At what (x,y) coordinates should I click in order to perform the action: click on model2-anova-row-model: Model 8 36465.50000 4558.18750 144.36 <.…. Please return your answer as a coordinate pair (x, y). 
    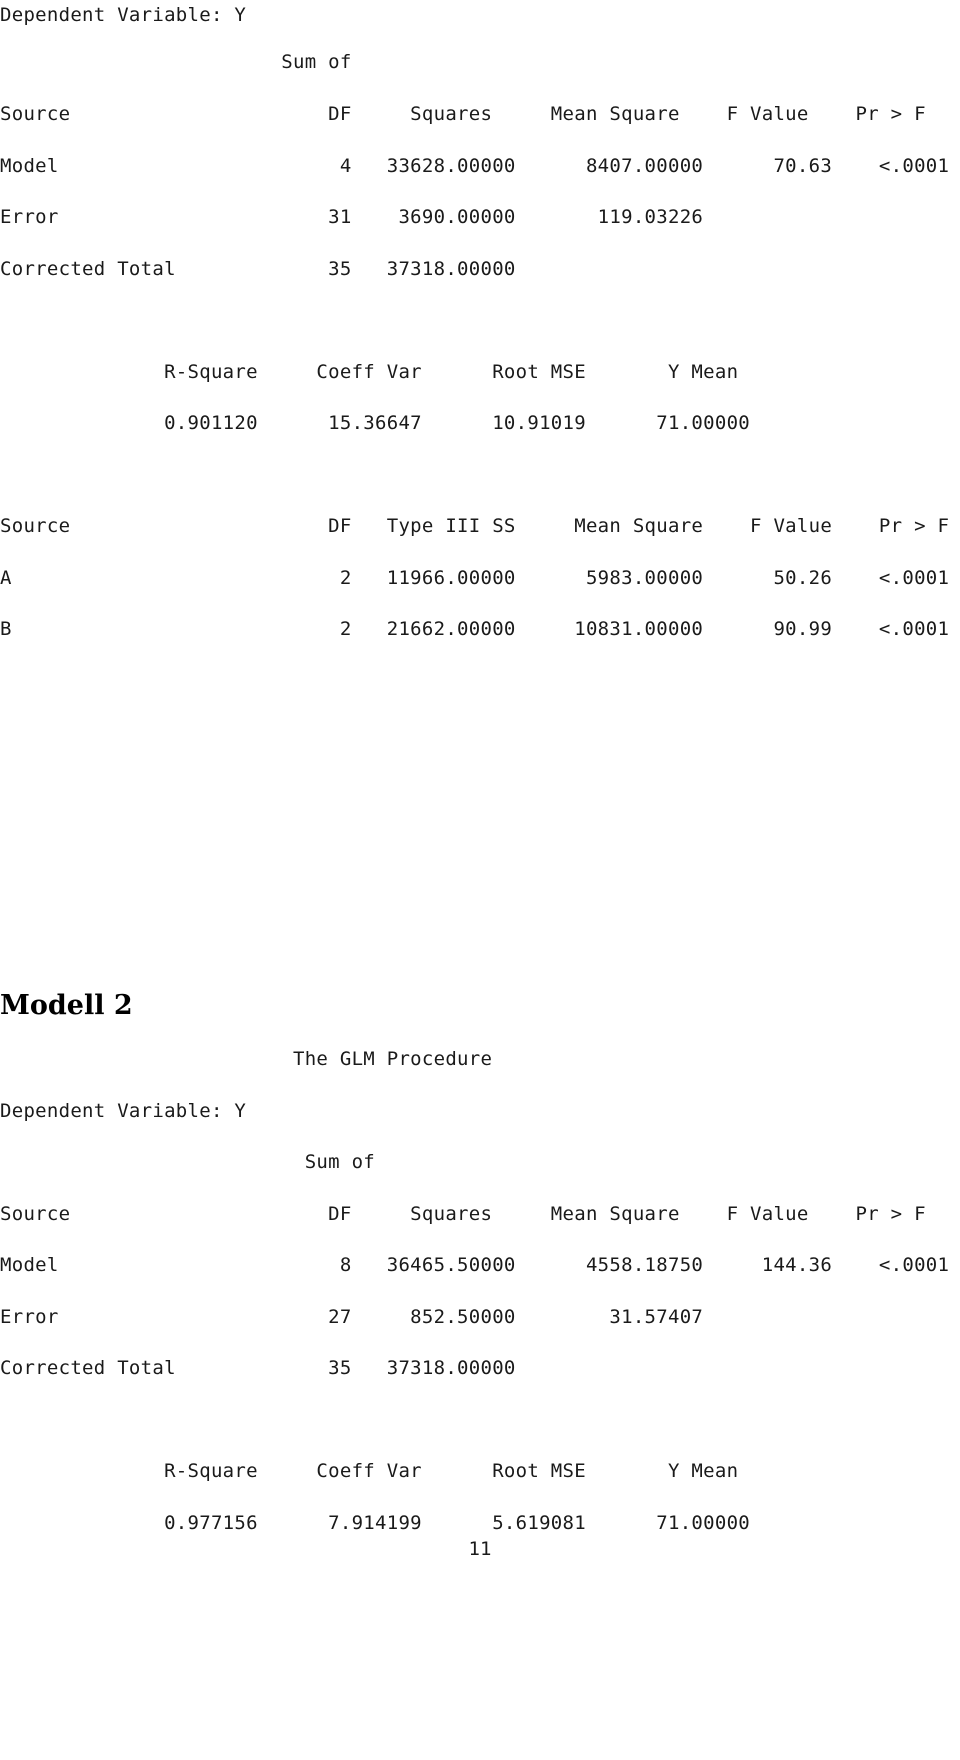
    Looking at the image, I should click on (475, 1265).